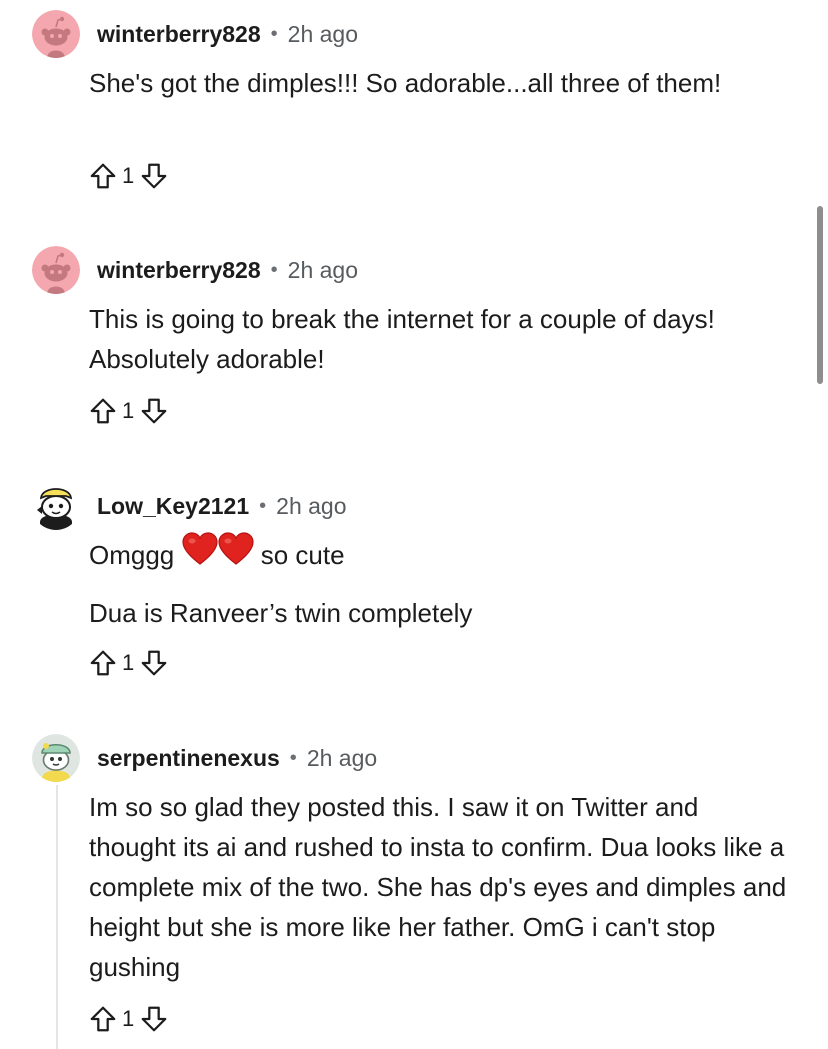 The width and height of the screenshot is (828, 1049). What do you see at coordinates (281, 612) in the screenshot?
I see `comment-line: Dua is Ranveer’s twin completely` at bounding box center [281, 612].